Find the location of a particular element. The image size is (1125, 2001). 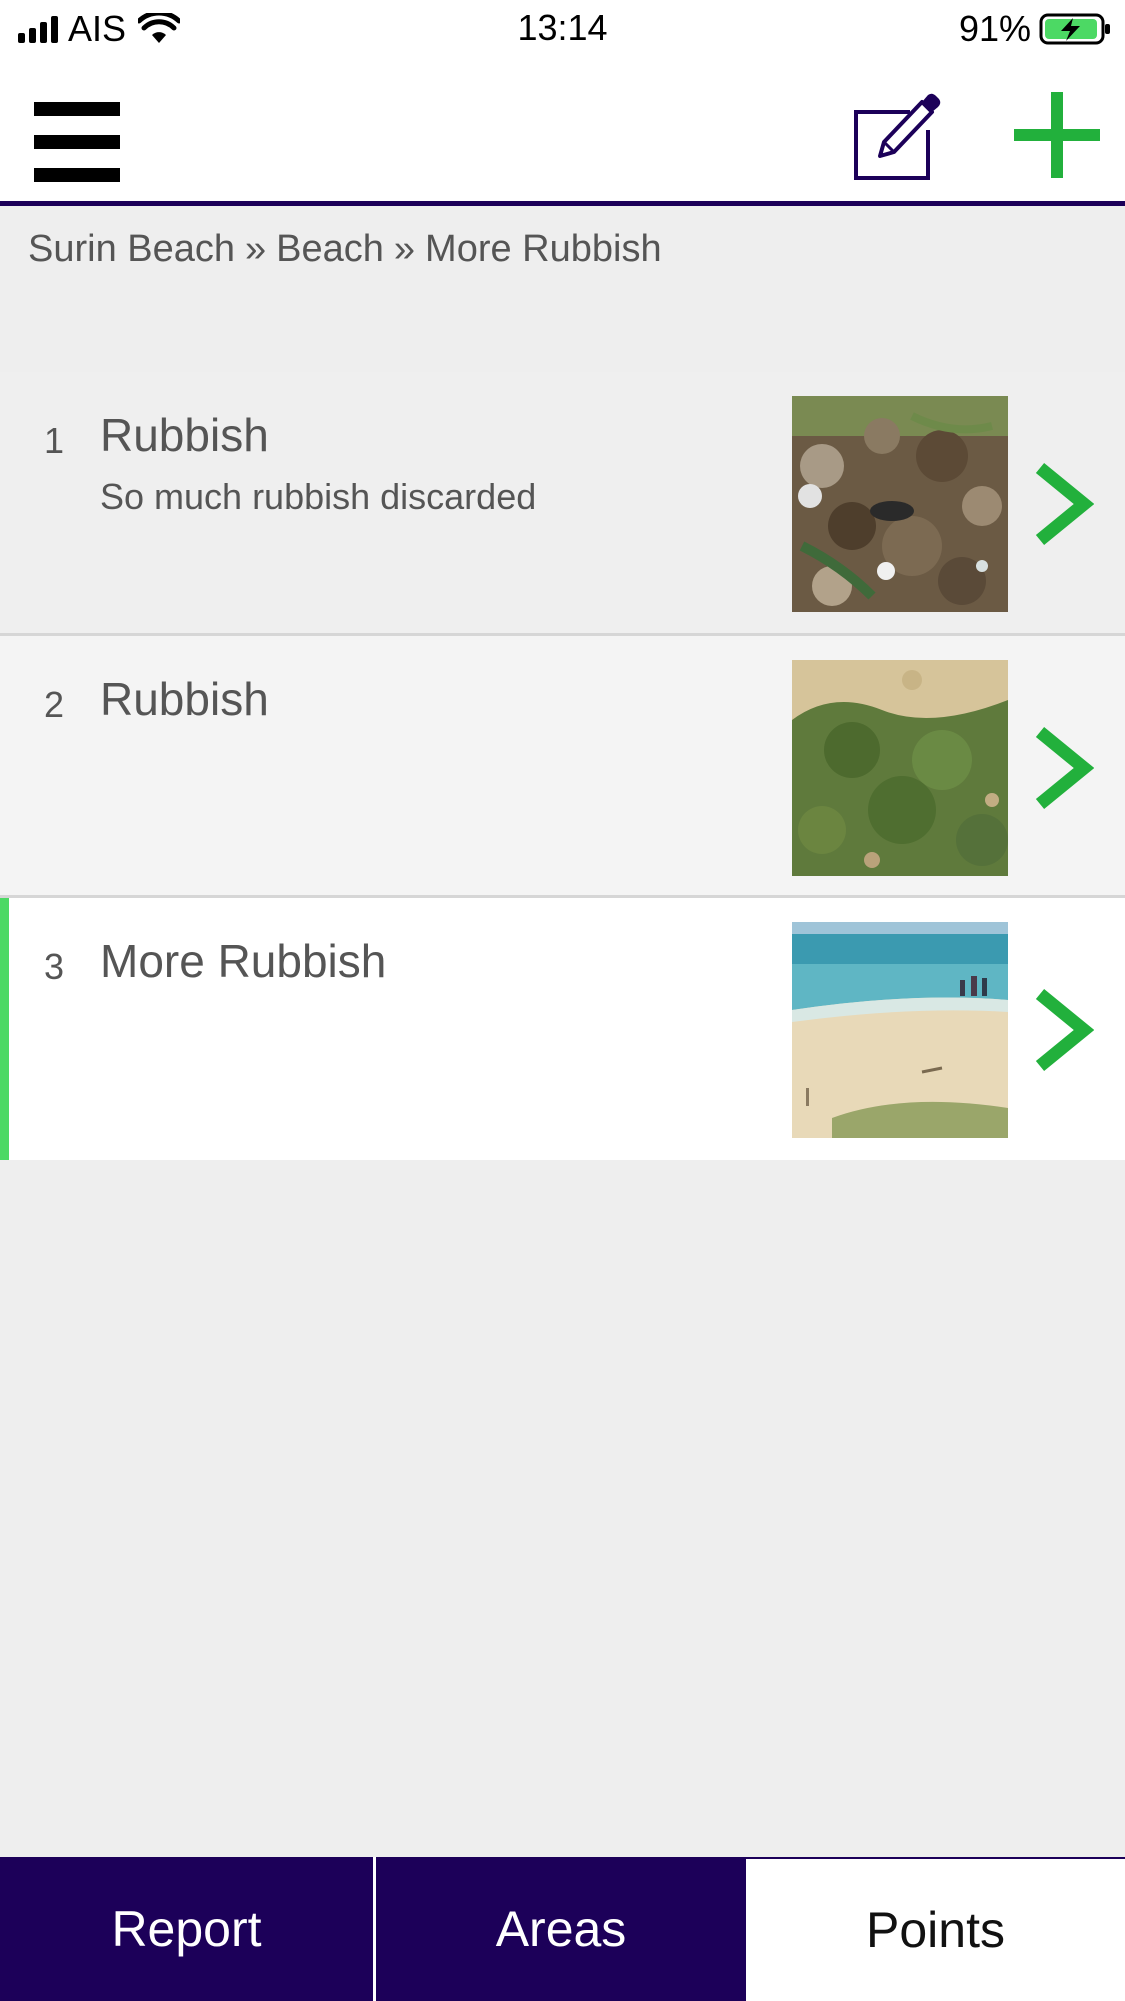

edit-icon is located at coordinates (897, 135).